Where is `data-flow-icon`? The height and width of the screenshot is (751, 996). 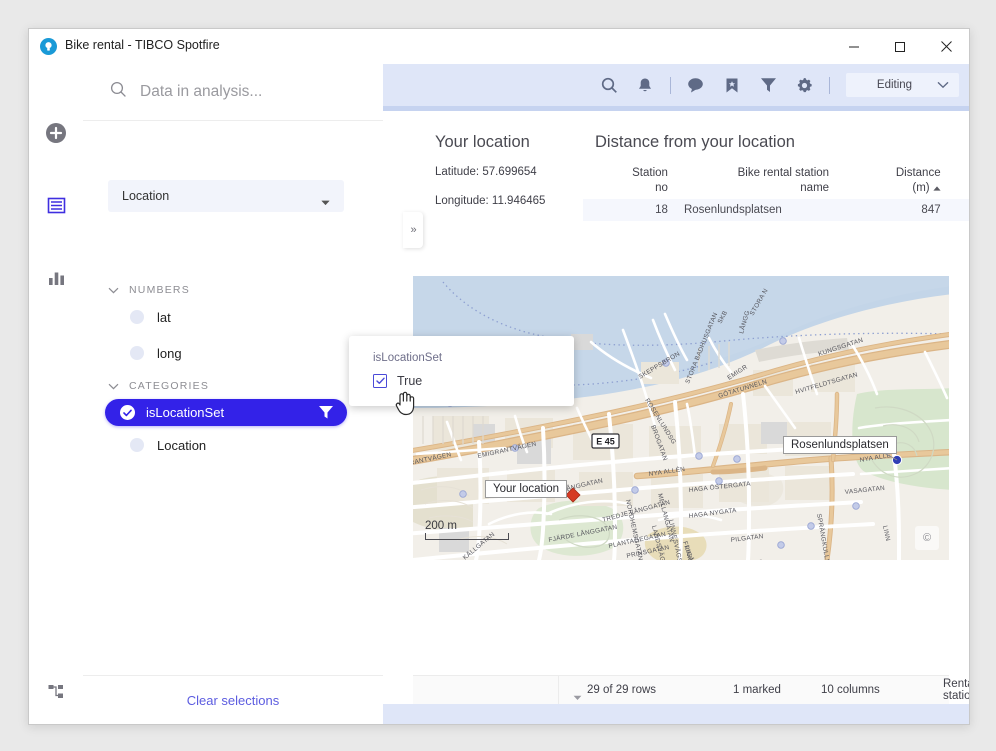
data-flow-icon is located at coordinates (56, 691).